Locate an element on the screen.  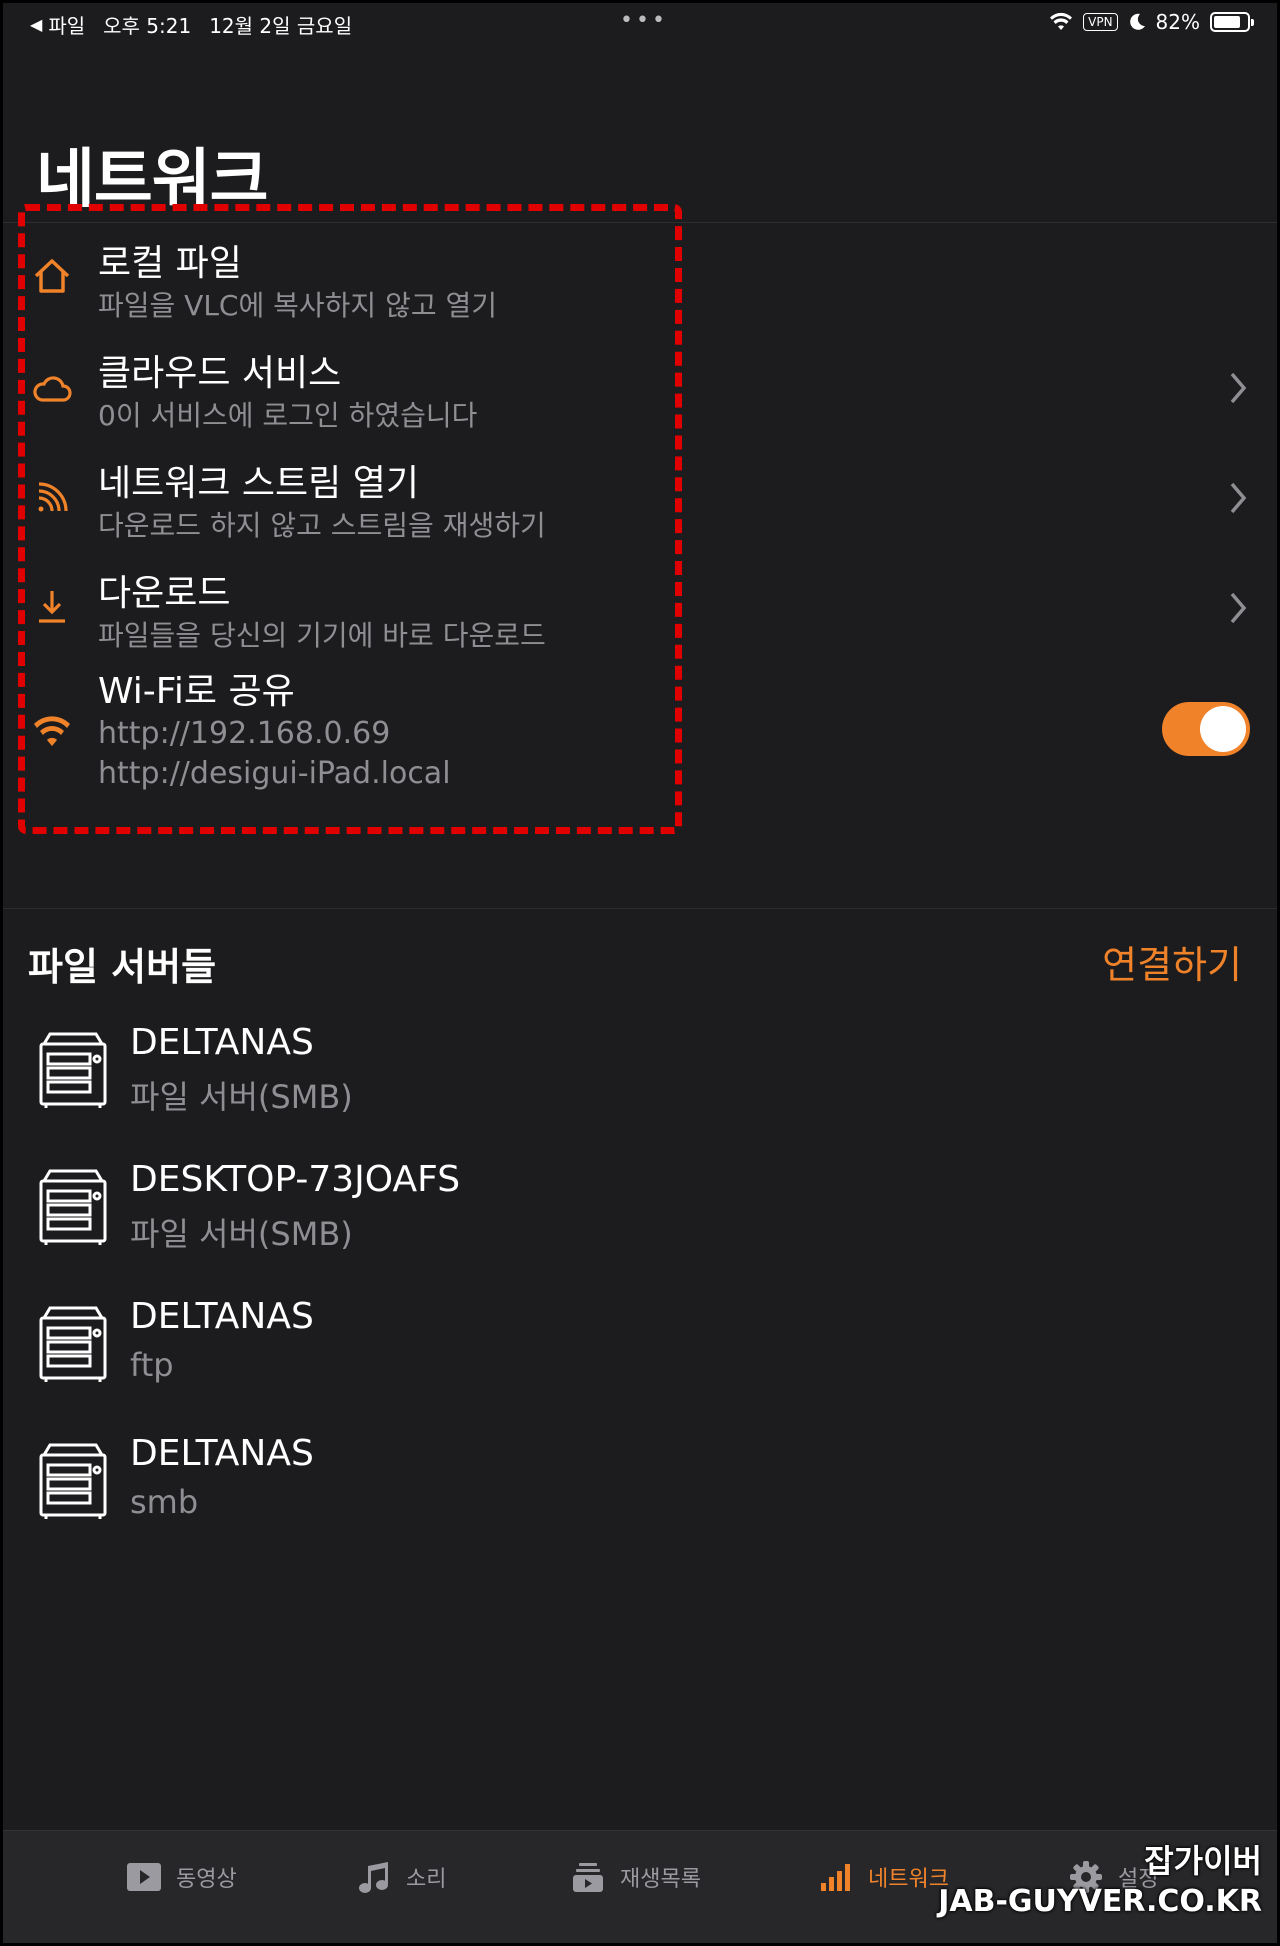
menu-item-local-files: 로컬 파일 파일을 VLC에 복사하지 않고 열기 is located at coordinates (640, 282).